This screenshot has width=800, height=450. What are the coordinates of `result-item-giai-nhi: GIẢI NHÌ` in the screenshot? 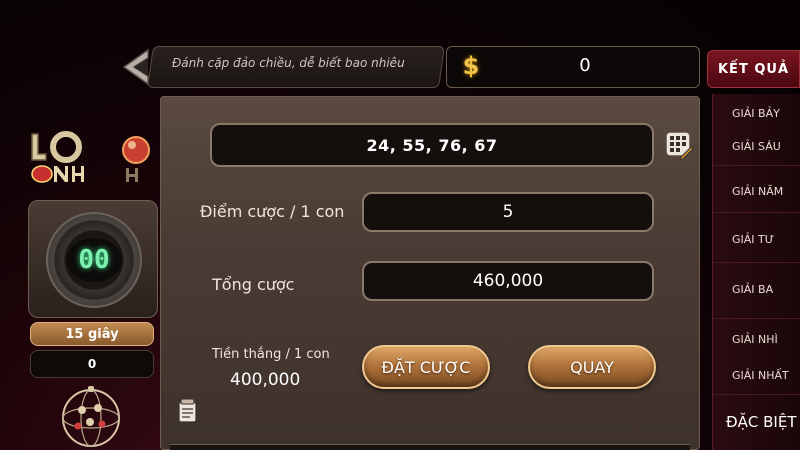 It's located at (756, 339).